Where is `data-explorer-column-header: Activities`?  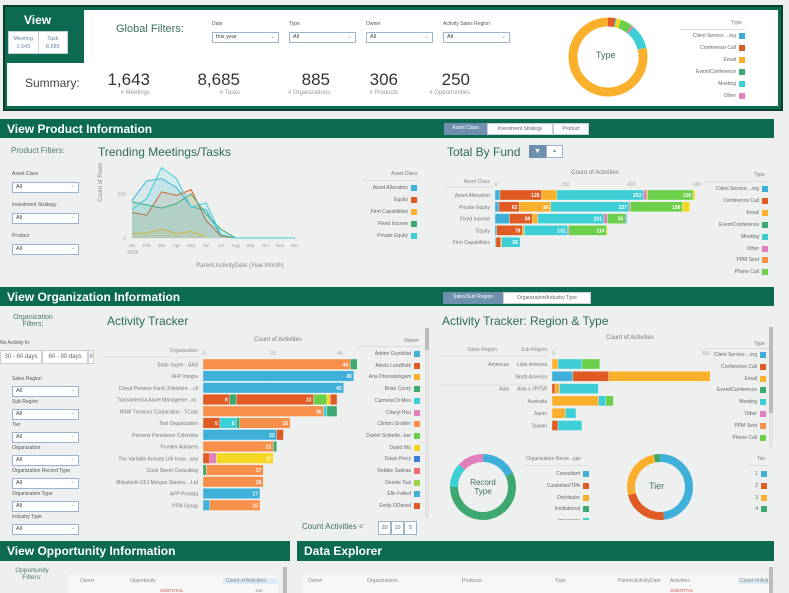 data-explorer-column-header: Activities is located at coordinates (680, 581).